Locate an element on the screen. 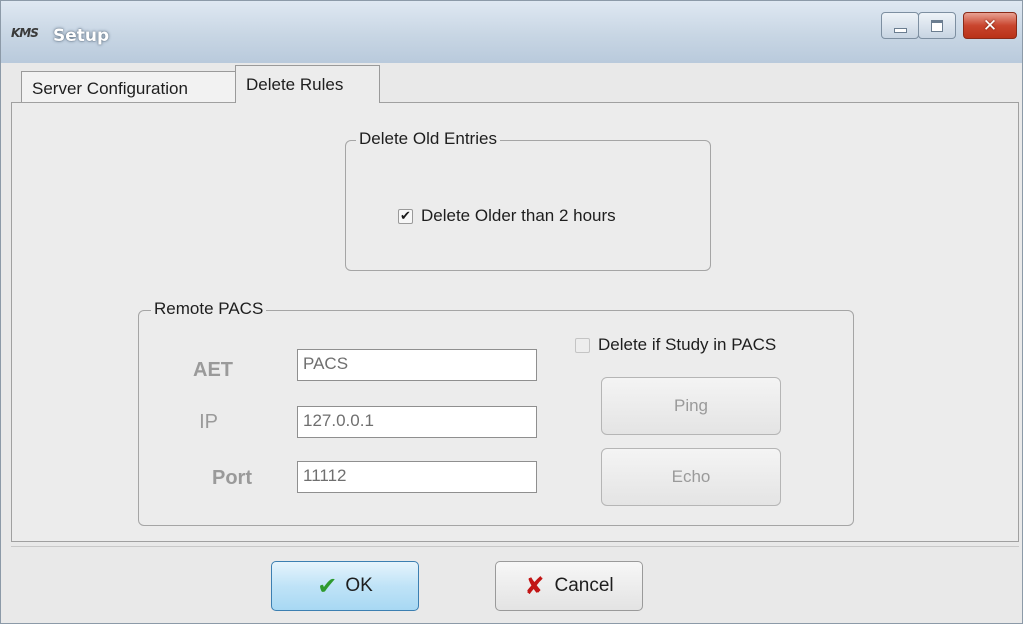 Image resolution: width=1023 pixels, height=624 pixels. window-title: Setup is located at coordinates (81, 36).